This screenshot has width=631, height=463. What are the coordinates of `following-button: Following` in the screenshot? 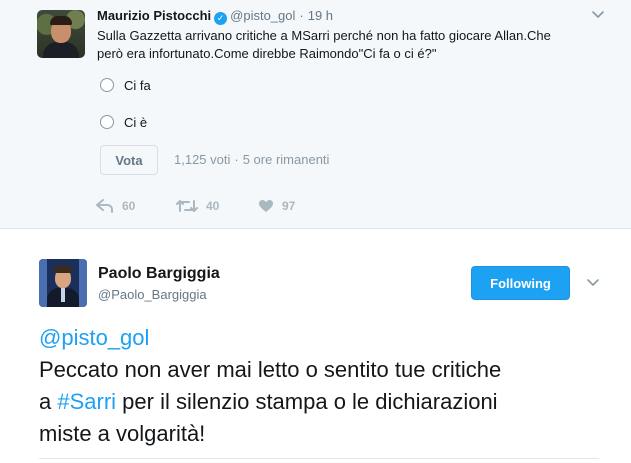 It's located at (520, 283).